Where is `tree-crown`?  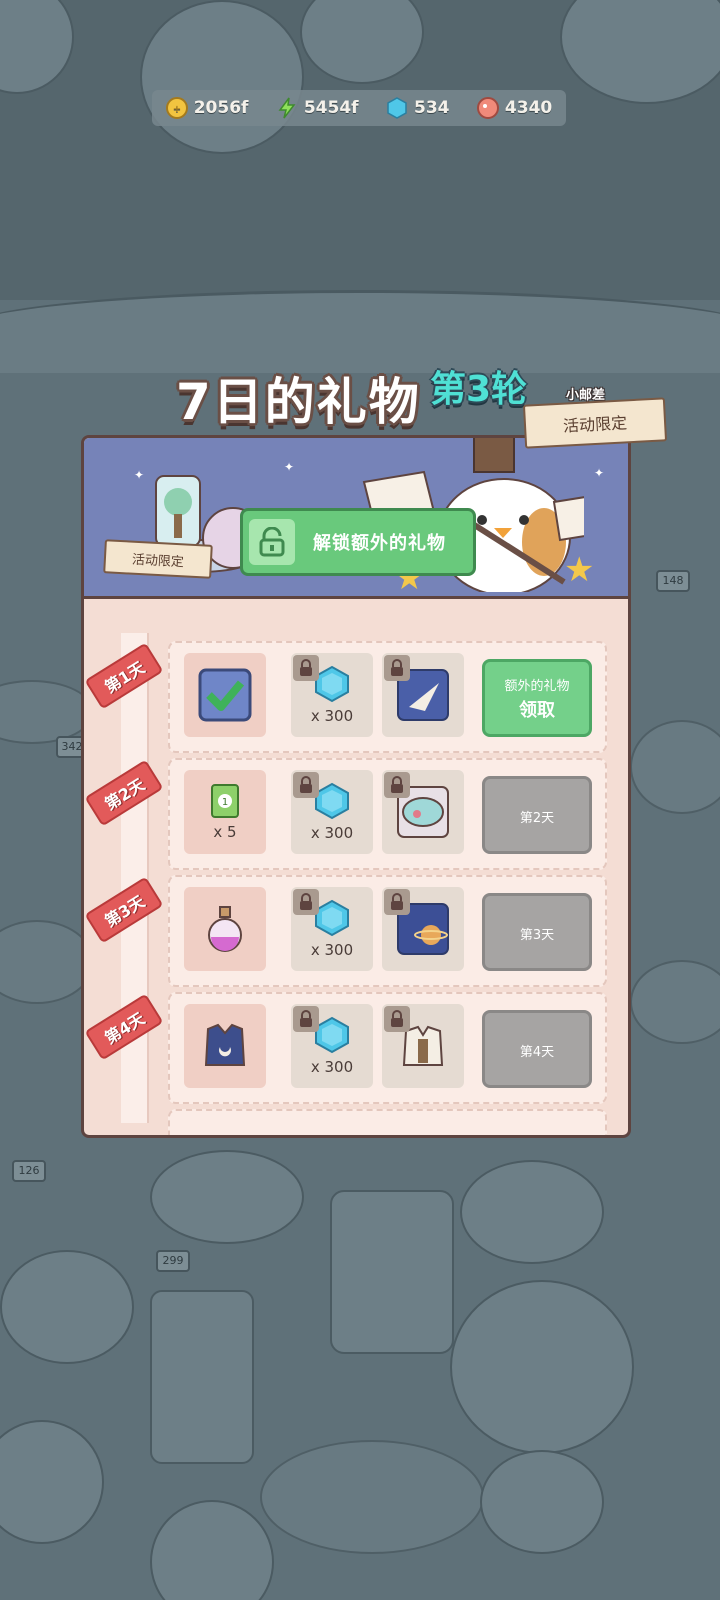 tree-crown is located at coordinates (222, 77).